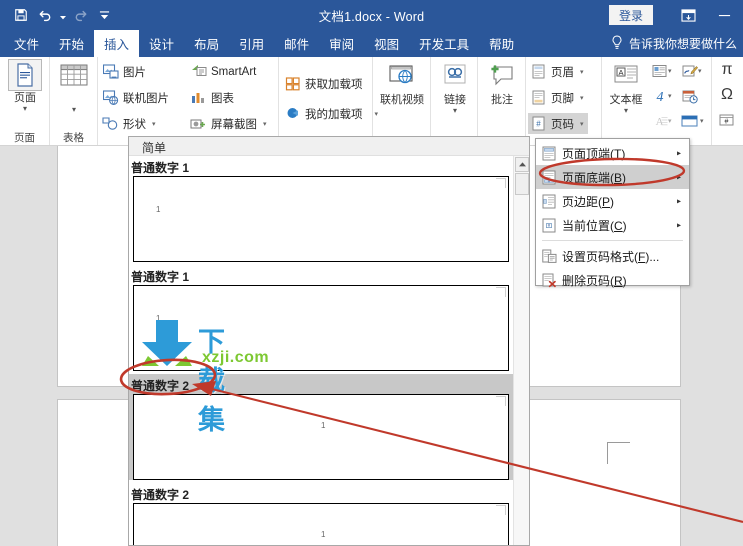 The image size is (743, 546). I want to click on ribbon-group-header-footer: 页眉 ▾ 页脚 ▾ # 页码 ▾, so click(564, 101).